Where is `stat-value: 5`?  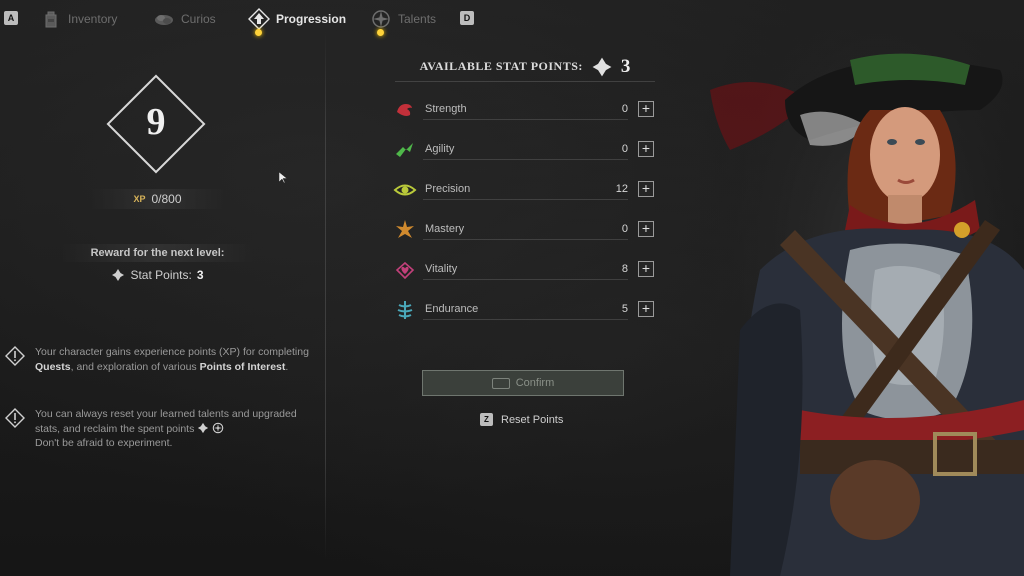 stat-value: 5 is located at coordinates (624, 309).